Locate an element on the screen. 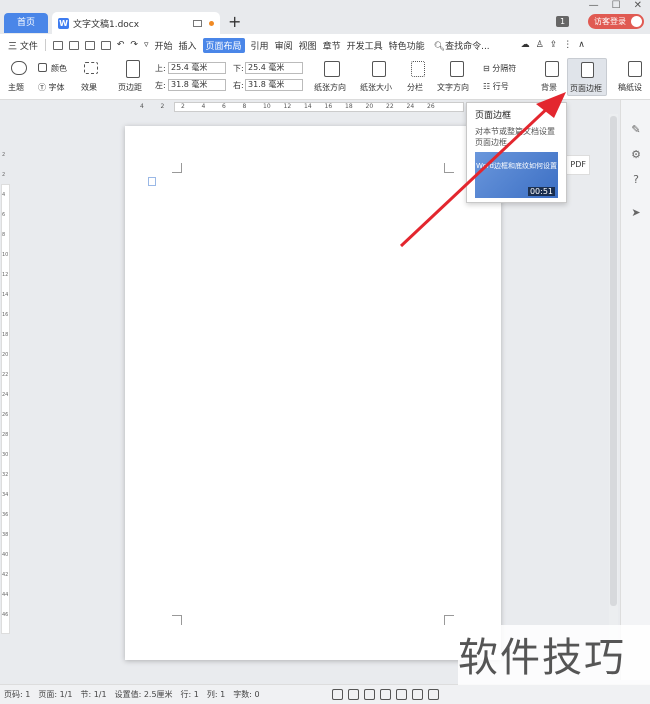 Image resolution: width=650 pixels, height=704 pixels. status-page-number: 页码: 1 is located at coordinates (17, 694).